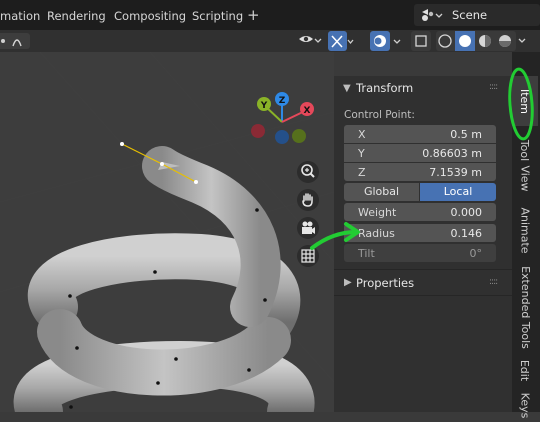 Image resolution: width=540 pixels, height=422 pixels. What do you see at coordinates (525, 370) in the screenshot?
I see `tab-edit: Edit` at bounding box center [525, 370].